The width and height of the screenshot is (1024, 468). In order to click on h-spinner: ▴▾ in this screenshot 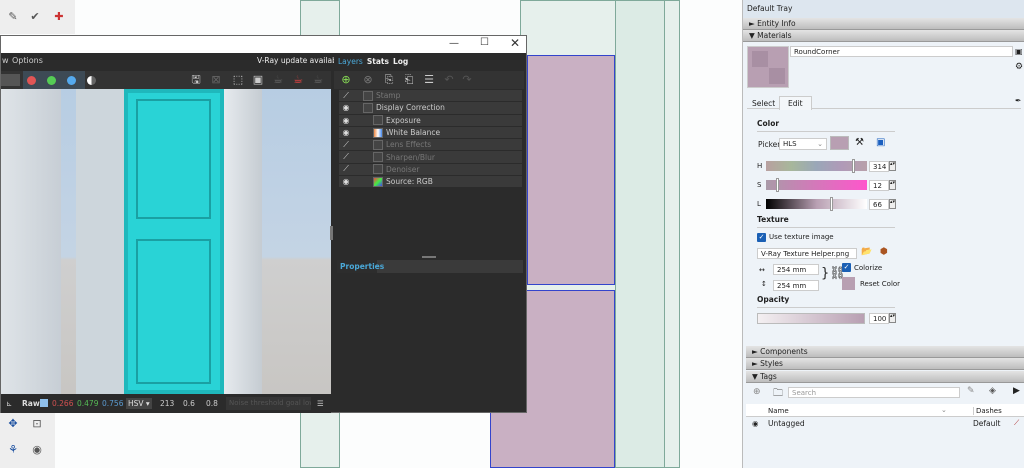, I will do `click(892, 166)`.